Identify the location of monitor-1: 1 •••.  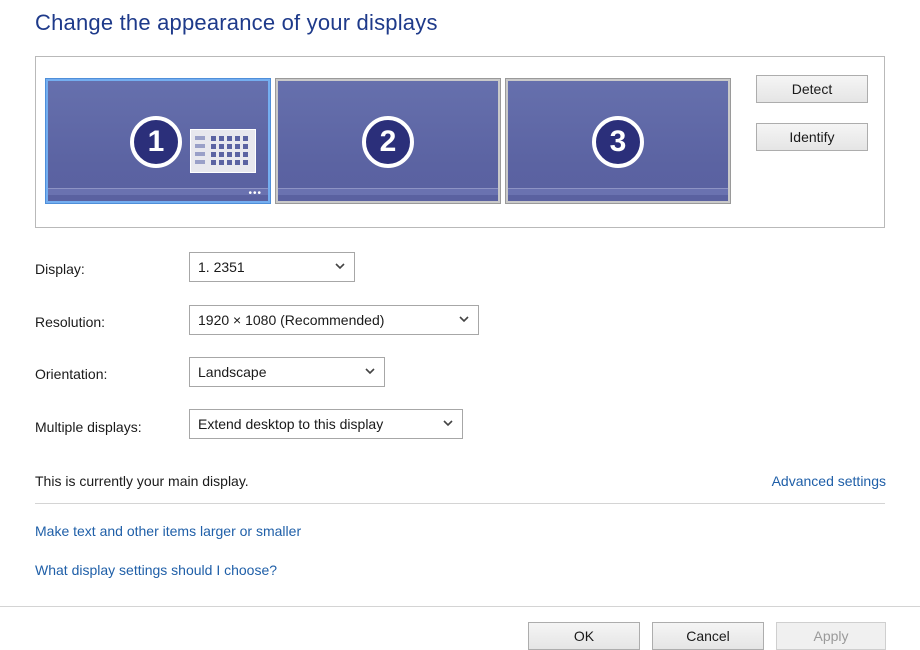
(158, 141).